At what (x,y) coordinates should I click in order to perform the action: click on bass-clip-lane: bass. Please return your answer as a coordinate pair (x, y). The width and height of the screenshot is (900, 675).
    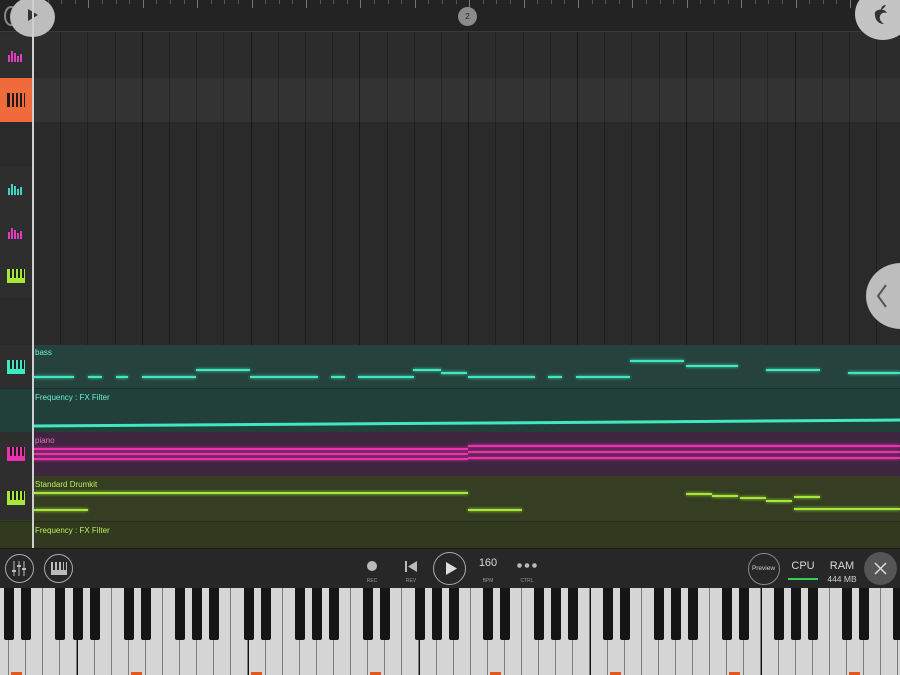
    Looking at the image, I should click on (450, 367).